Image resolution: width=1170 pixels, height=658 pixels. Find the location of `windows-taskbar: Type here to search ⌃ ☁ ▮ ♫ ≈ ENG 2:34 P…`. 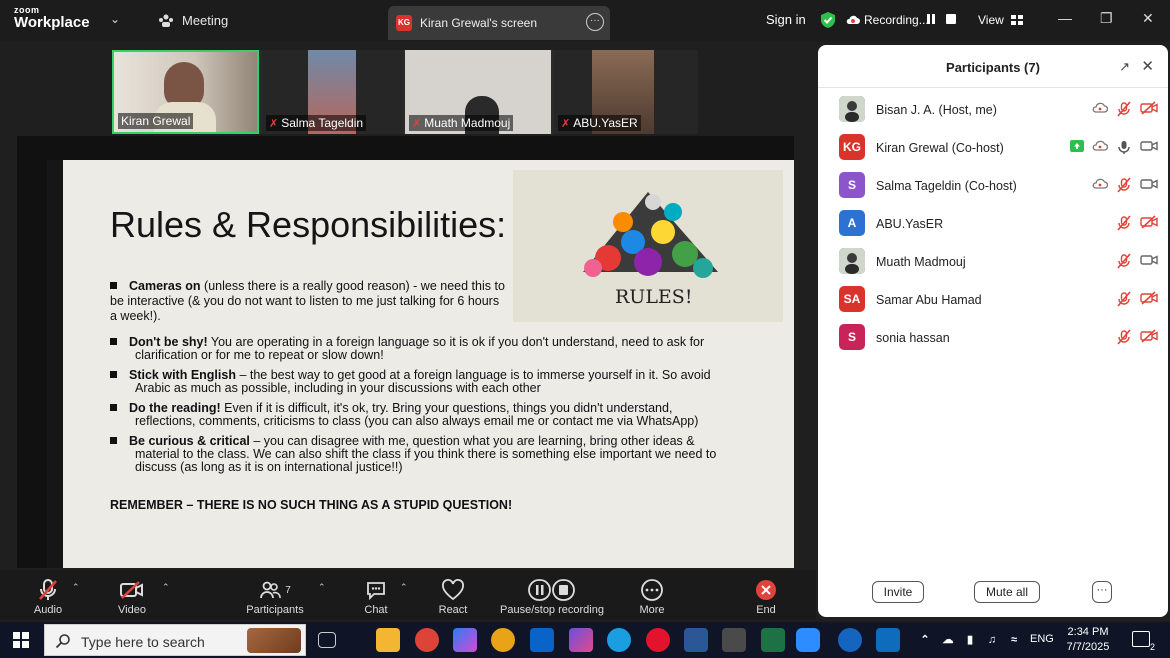

windows-taskbar: Type here to search ⌃ ☁ ▮ ♫ ≈ ENG 2:34 P… is located at coordinates (585, 640).